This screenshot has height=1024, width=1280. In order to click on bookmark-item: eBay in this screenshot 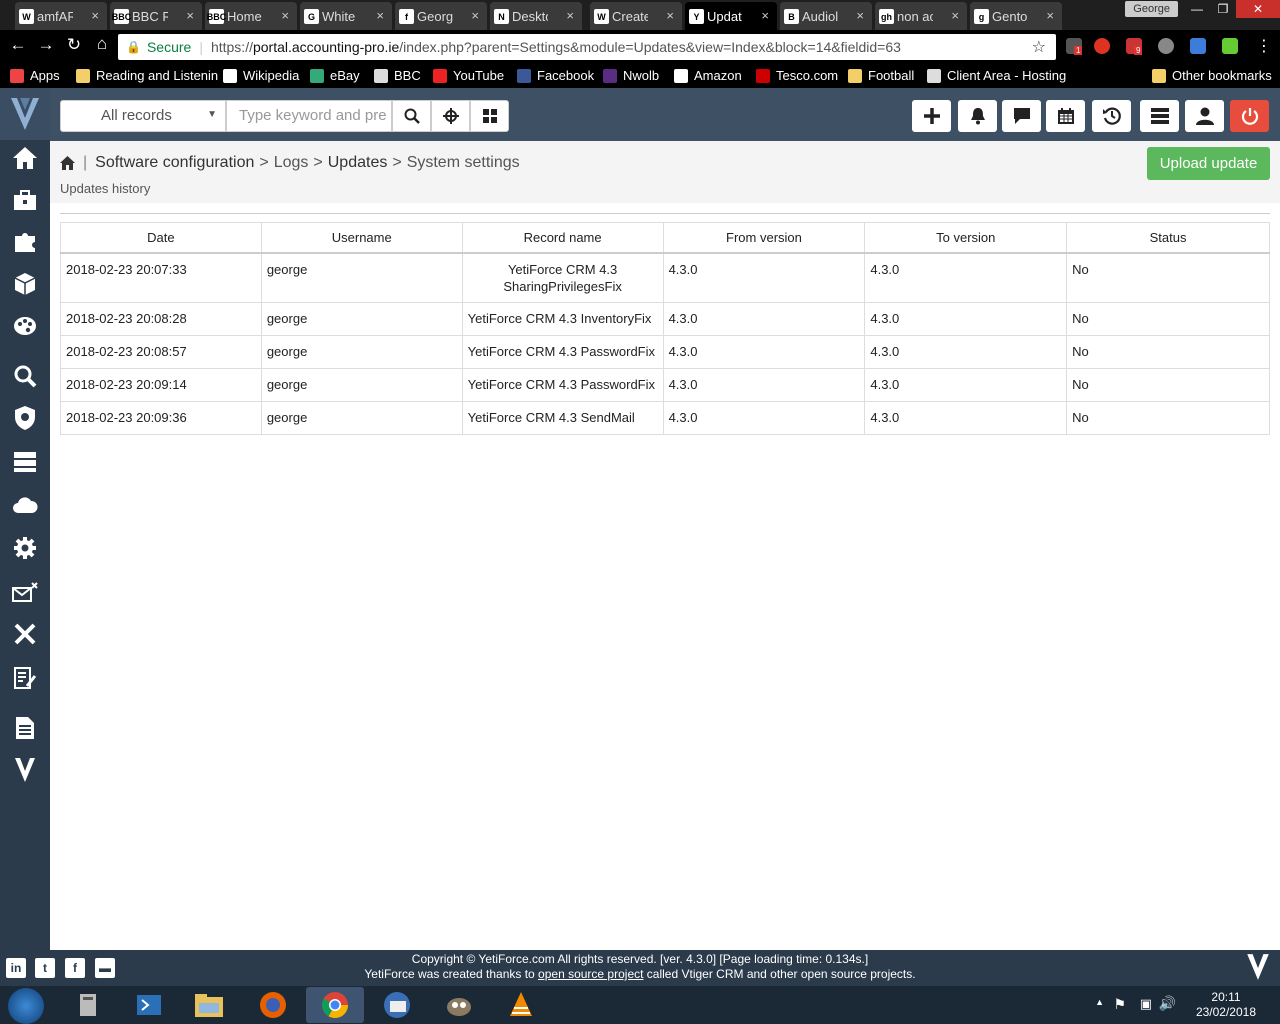, I will do `click(335, 75)`.